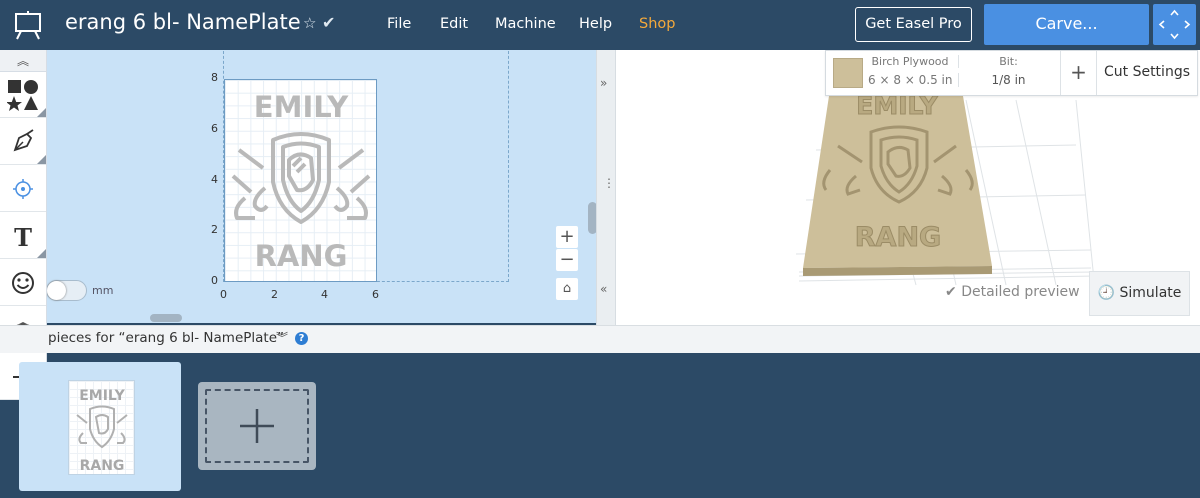 The image size is (1200, 498). What do you see at coordinates (603, 289) in the screenshot?
I see `expand-left-icon: «` at bounding box center [603, 289].